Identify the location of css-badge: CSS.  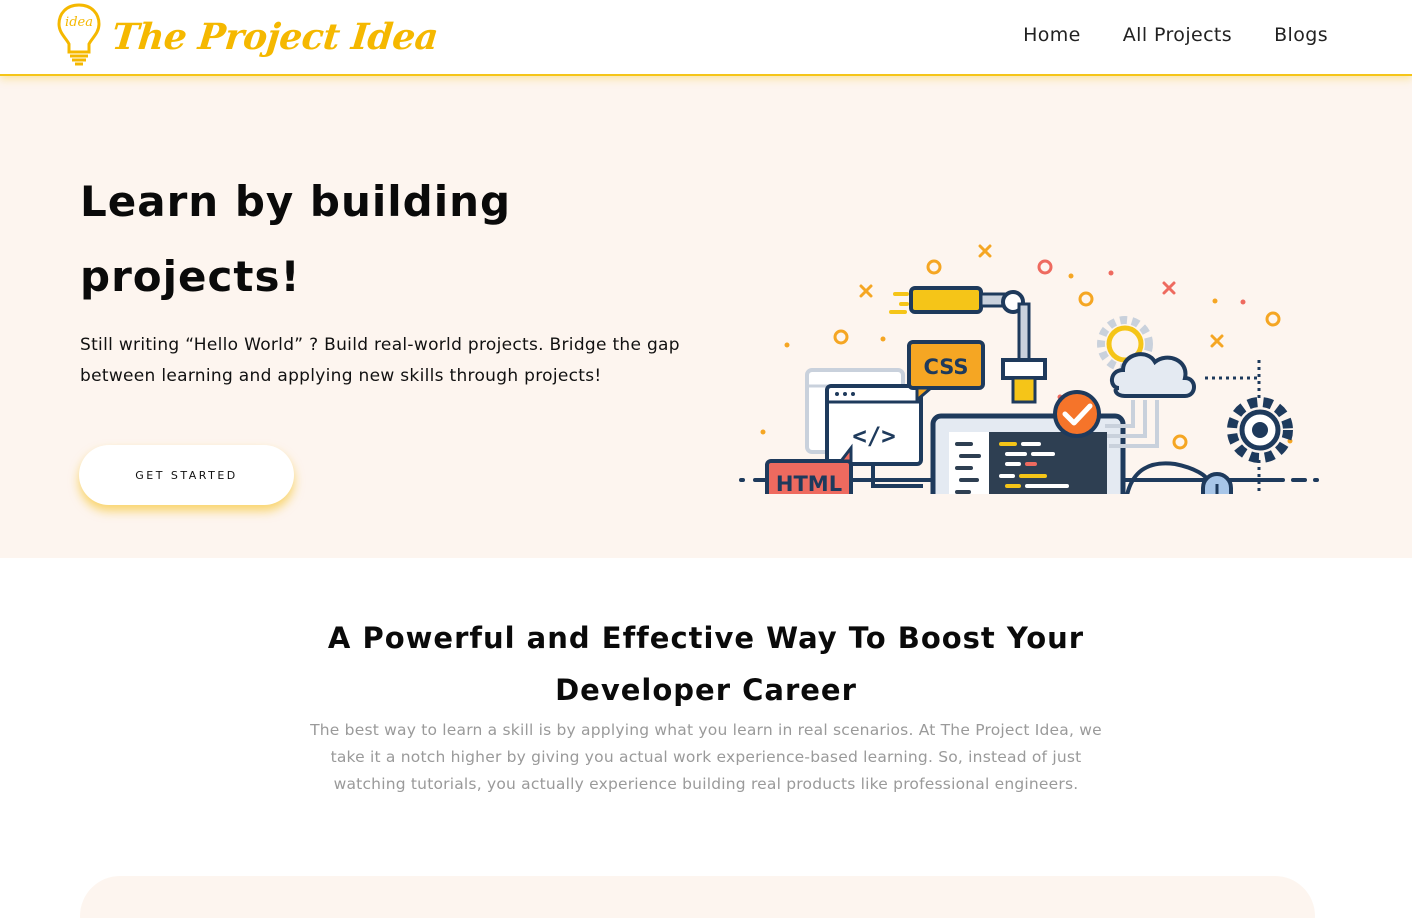
(946, 372).